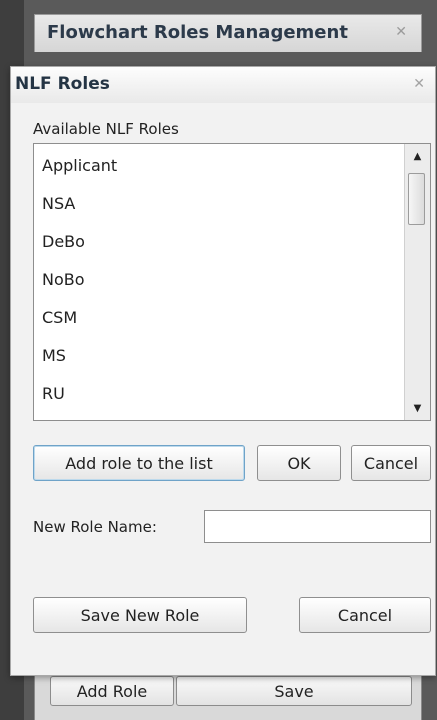 The height and width of the screenshot is (720, 437). Describe the element at coordinates (219, 166) in the screenshot. I see `list-item-applicant: Applicant` at that location.